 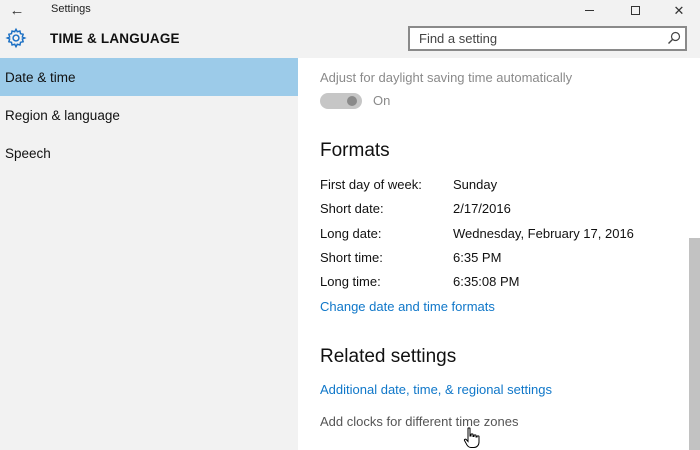 I want to click on long-time-value: 6:35:08 PM, so click(x=486, y=281).